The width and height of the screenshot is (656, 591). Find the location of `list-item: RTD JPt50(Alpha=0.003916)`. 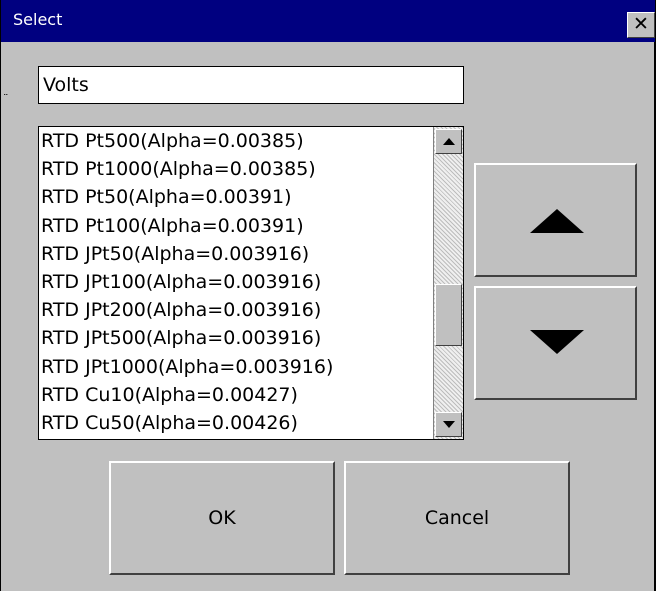

list-item: RTD JPt50(Alpha=0.003916) is located at coordinates (236, 254).